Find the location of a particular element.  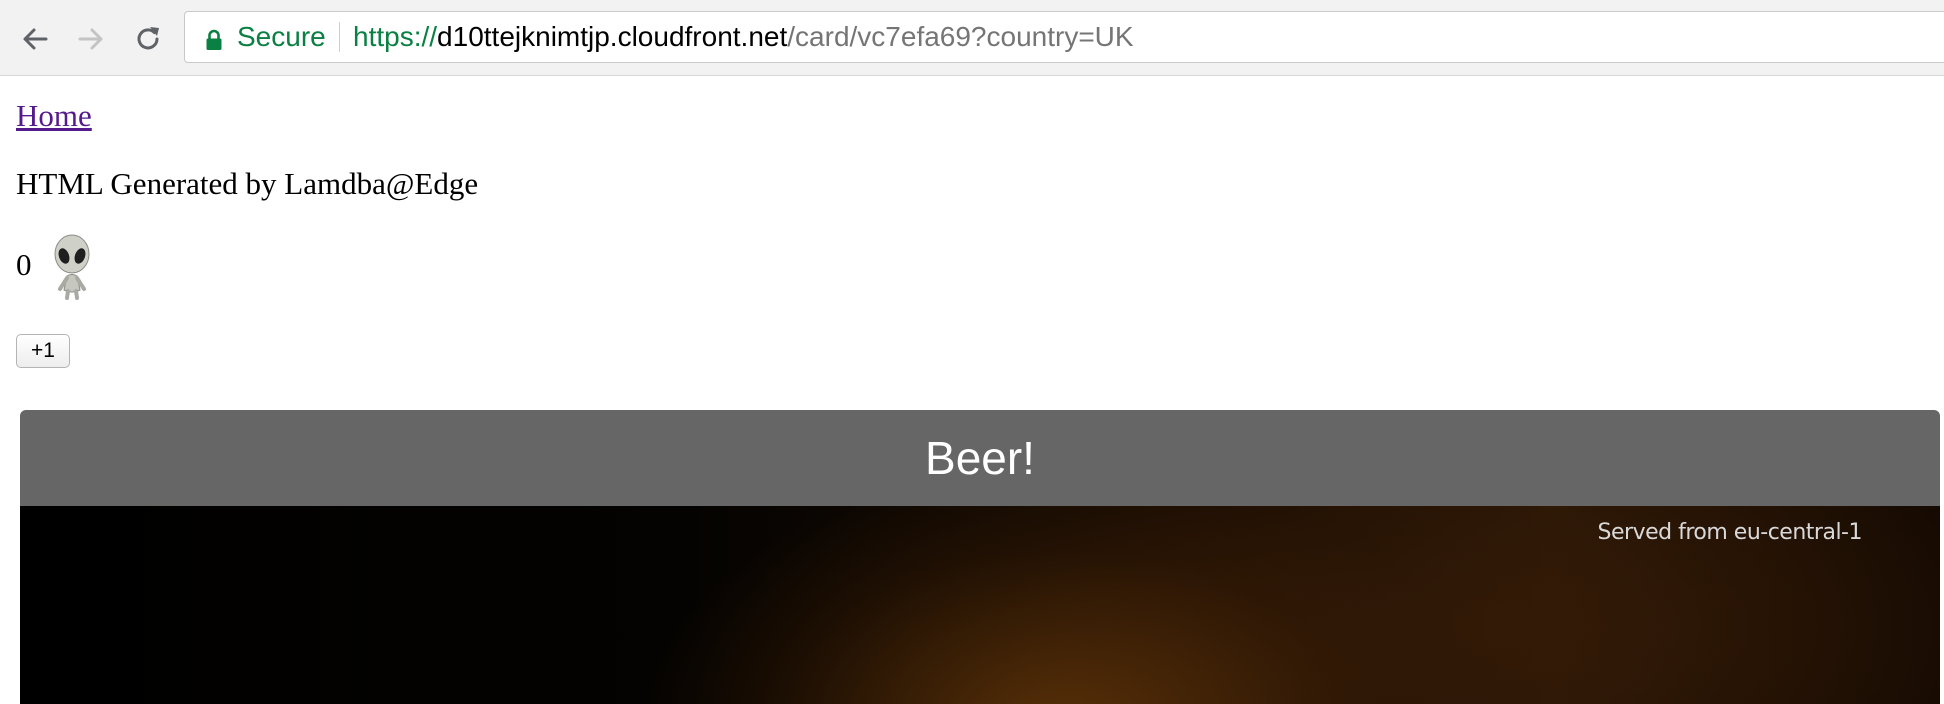

forward-button is located at coordinates (91, 39).